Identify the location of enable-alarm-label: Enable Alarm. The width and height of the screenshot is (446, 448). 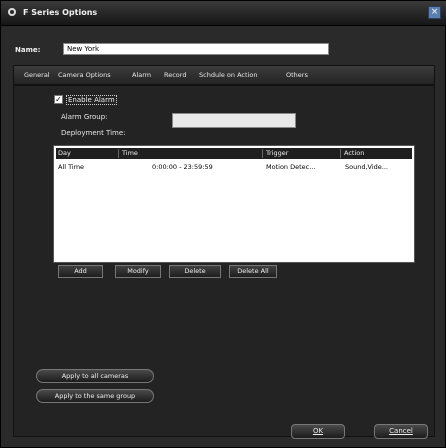
(91, 100).